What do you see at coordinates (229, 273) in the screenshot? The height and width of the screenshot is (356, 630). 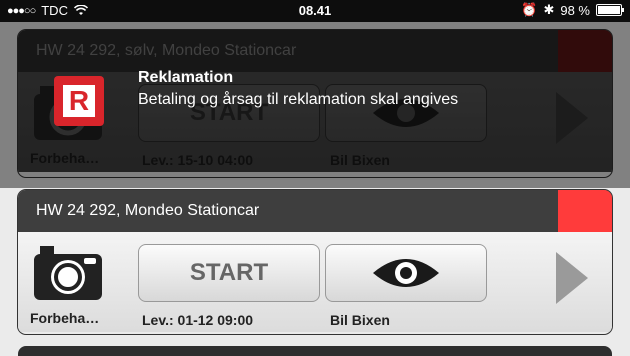 I see `start-button: START` at bounding box center [229, 273].